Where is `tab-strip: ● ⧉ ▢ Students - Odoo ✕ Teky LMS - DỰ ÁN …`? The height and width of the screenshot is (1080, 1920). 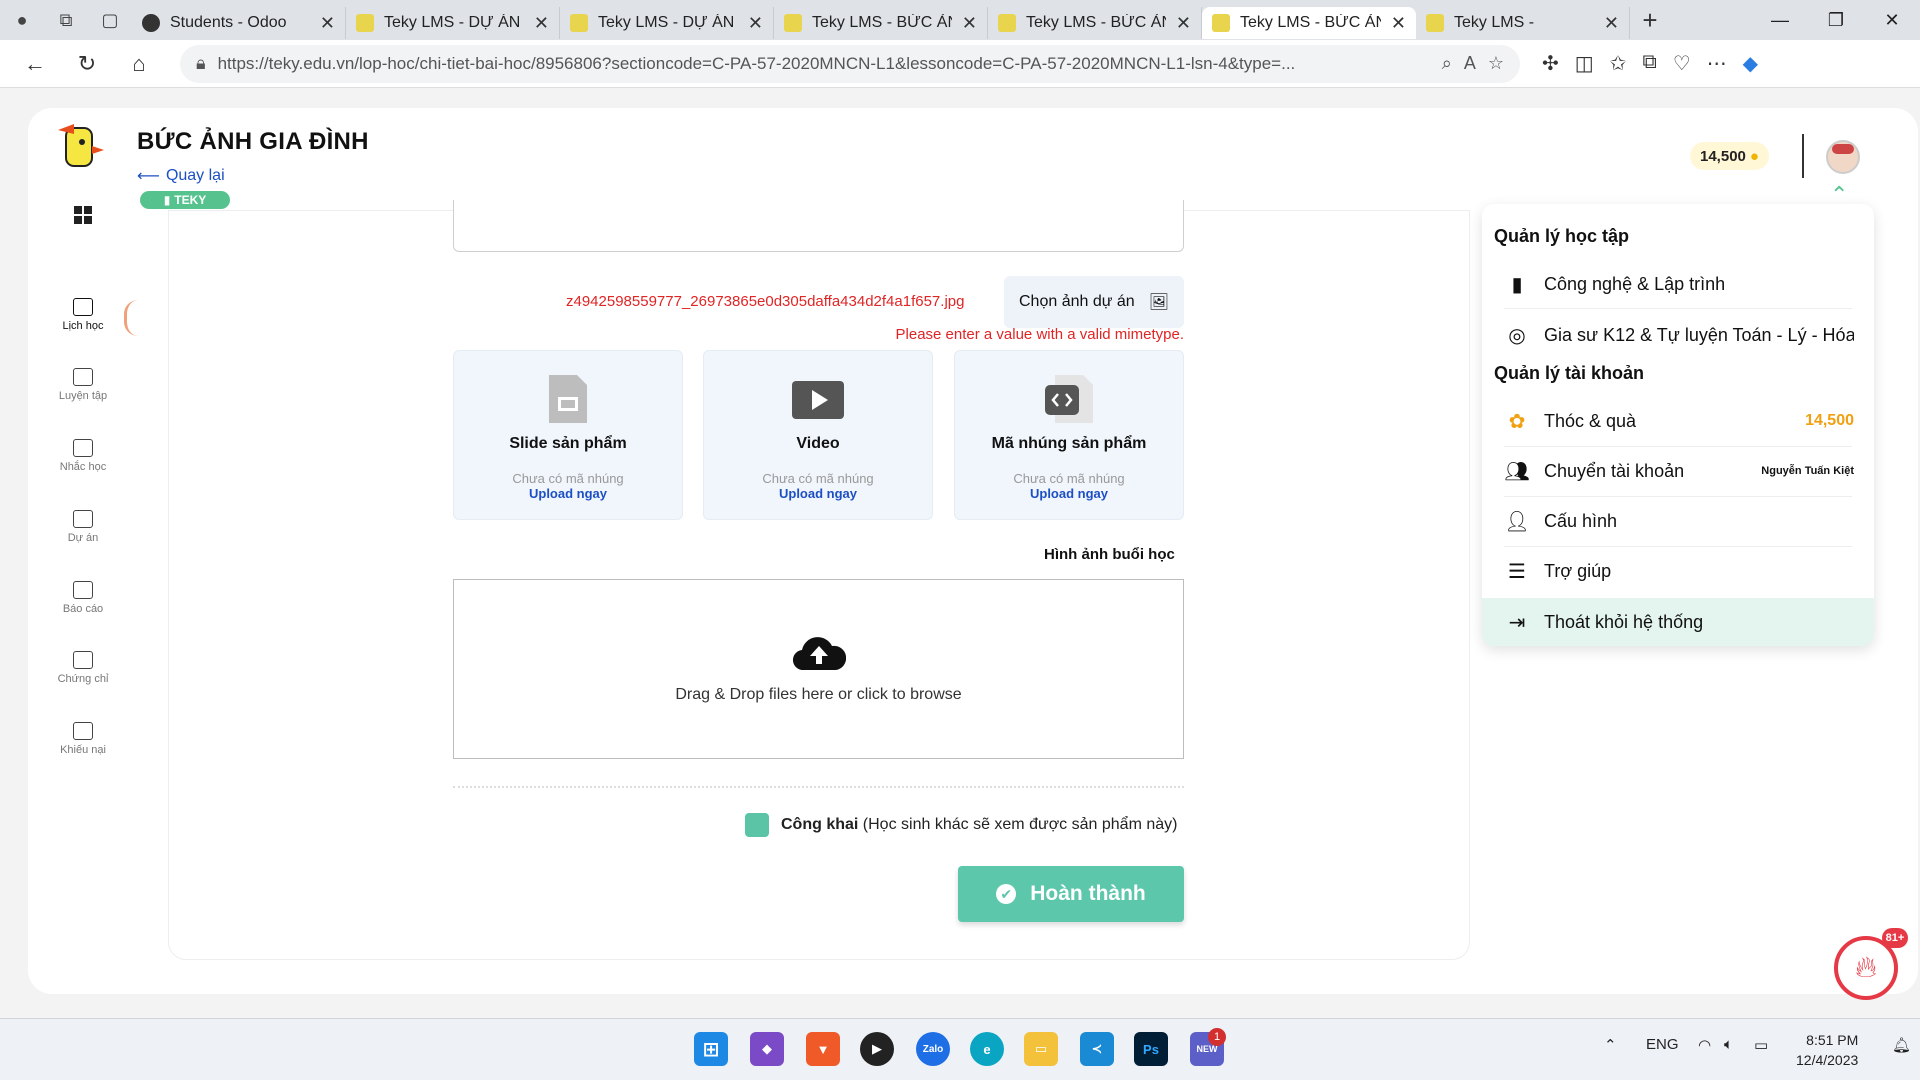 tab-strip: ● ⧉ ▢ Students - Odoo ✕ Teky LMS - DỰ ÁN … is located at coordinates (960, 20).